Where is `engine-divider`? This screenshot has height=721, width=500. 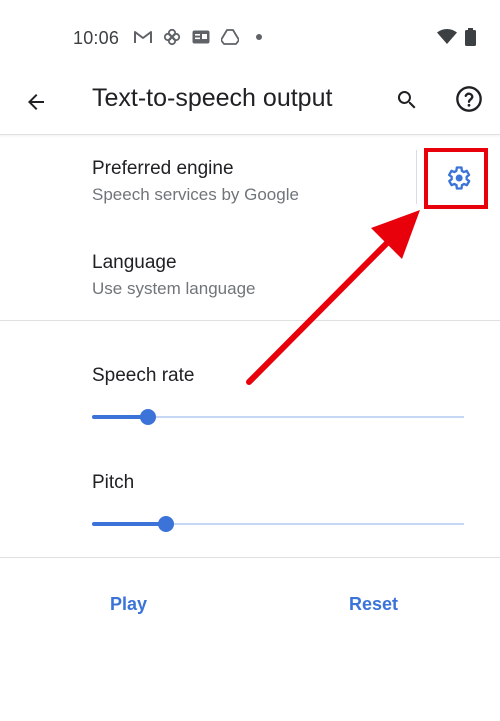
engine-divider is located at coordinates (416, 177).